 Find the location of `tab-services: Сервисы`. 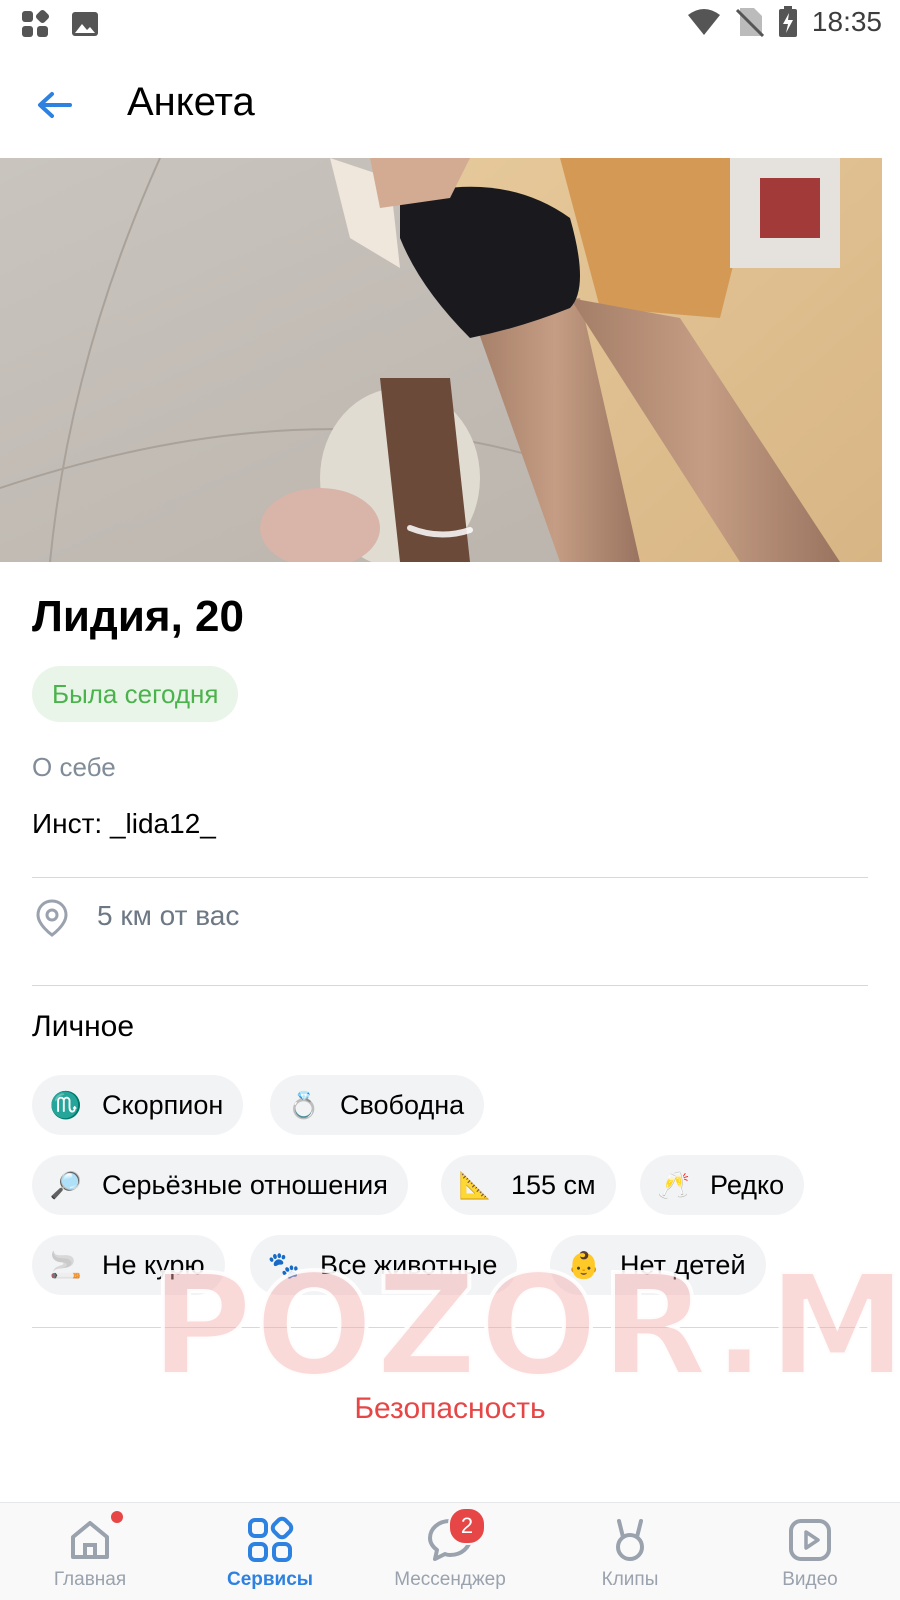

tab-services: Сервисы is located at coordinates (270, 1551).